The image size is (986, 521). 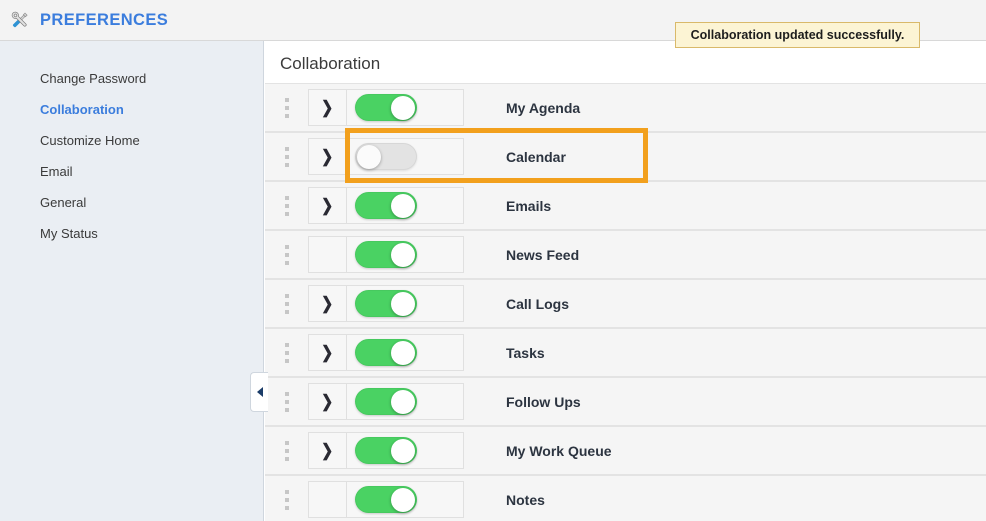 I want to click on module-label: Call Logs, so click(x=538, y=303).